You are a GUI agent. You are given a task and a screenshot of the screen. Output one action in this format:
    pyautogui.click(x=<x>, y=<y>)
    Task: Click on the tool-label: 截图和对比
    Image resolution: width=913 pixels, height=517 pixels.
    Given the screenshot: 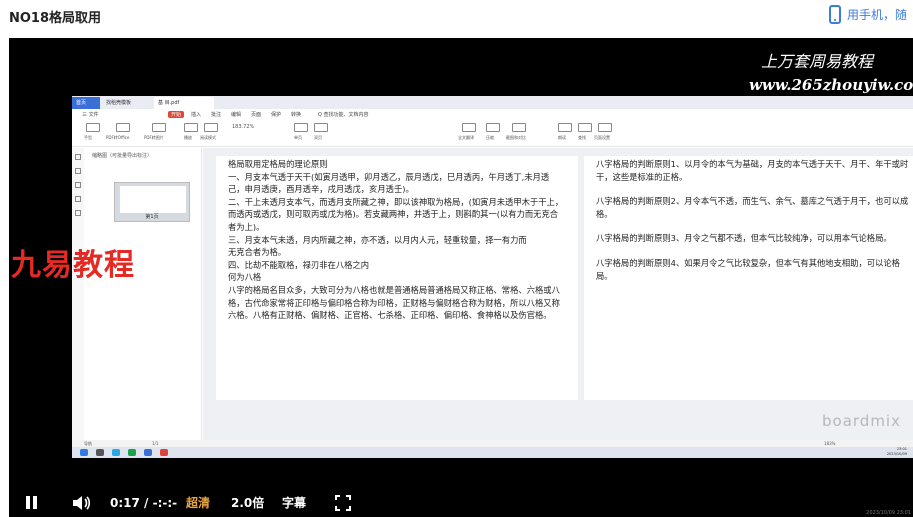 What is the action you would take?
    pyautogui.click(x=516, y=137)
    